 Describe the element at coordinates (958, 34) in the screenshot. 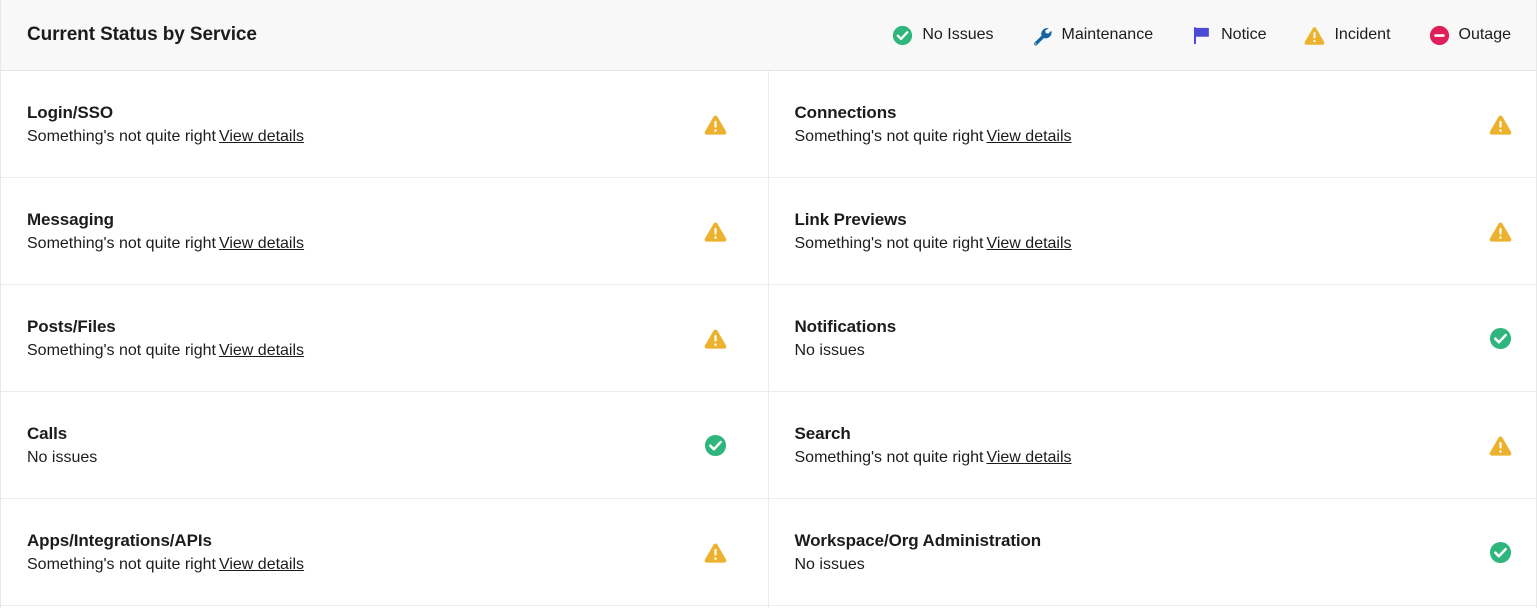

I see `legend-item-label: No Issues` at that location.